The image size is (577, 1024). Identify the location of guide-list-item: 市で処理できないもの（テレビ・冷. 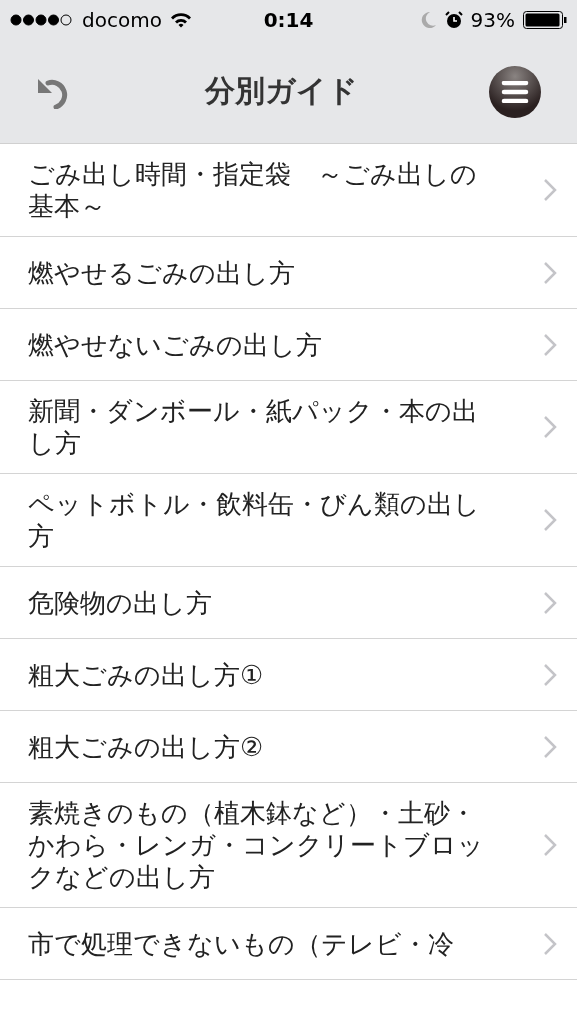
(288, 944).